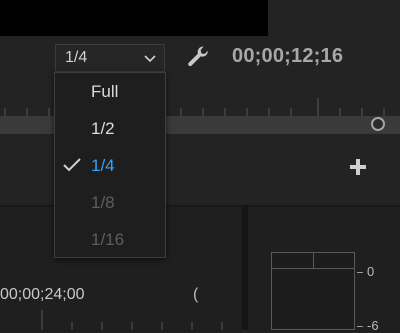 This screenshot has width=400, height=333. I want to click on plus-icon, so click(358, 167).